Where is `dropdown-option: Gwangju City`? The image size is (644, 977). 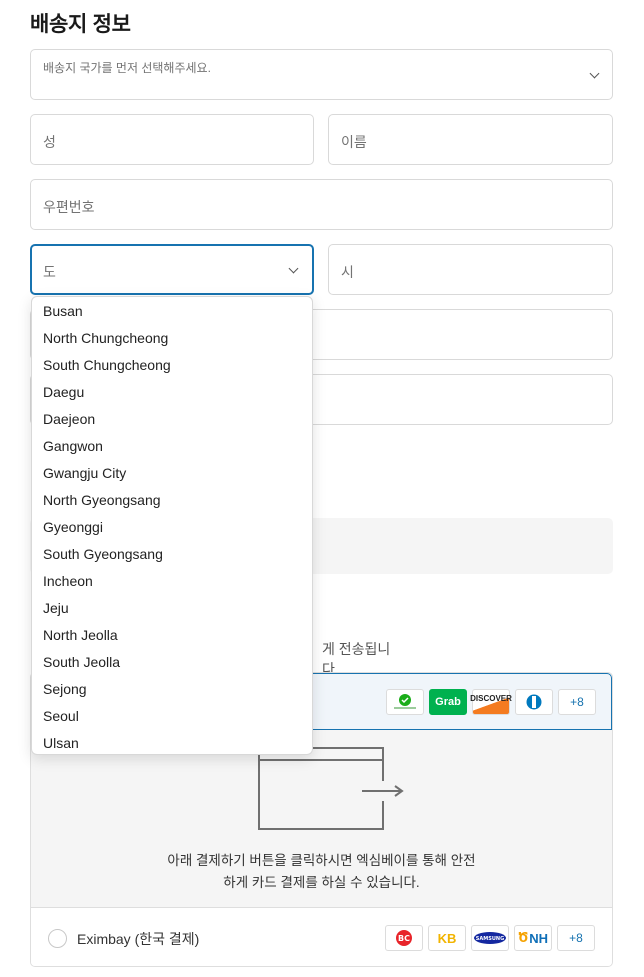
dropdown-option: Gwangju City is located at coordinates (172, 473).